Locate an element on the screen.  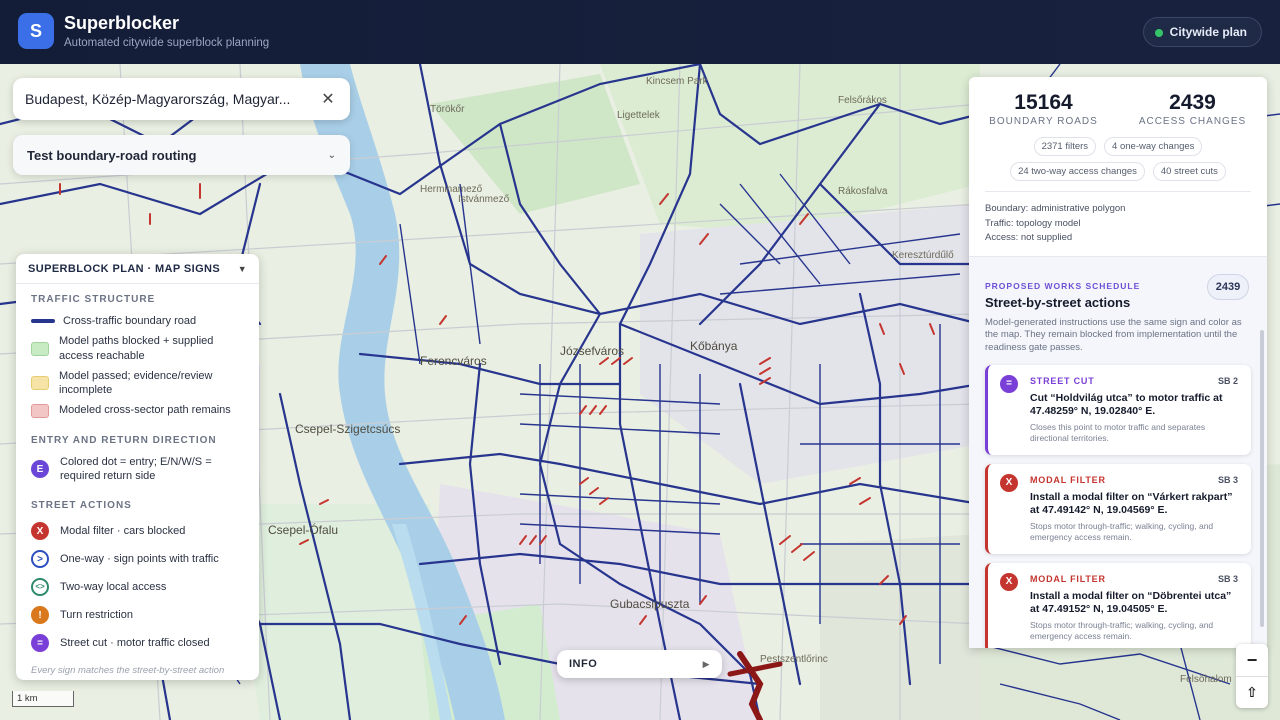
action-type: STREET CUT is located at coordinates (1062, 380).